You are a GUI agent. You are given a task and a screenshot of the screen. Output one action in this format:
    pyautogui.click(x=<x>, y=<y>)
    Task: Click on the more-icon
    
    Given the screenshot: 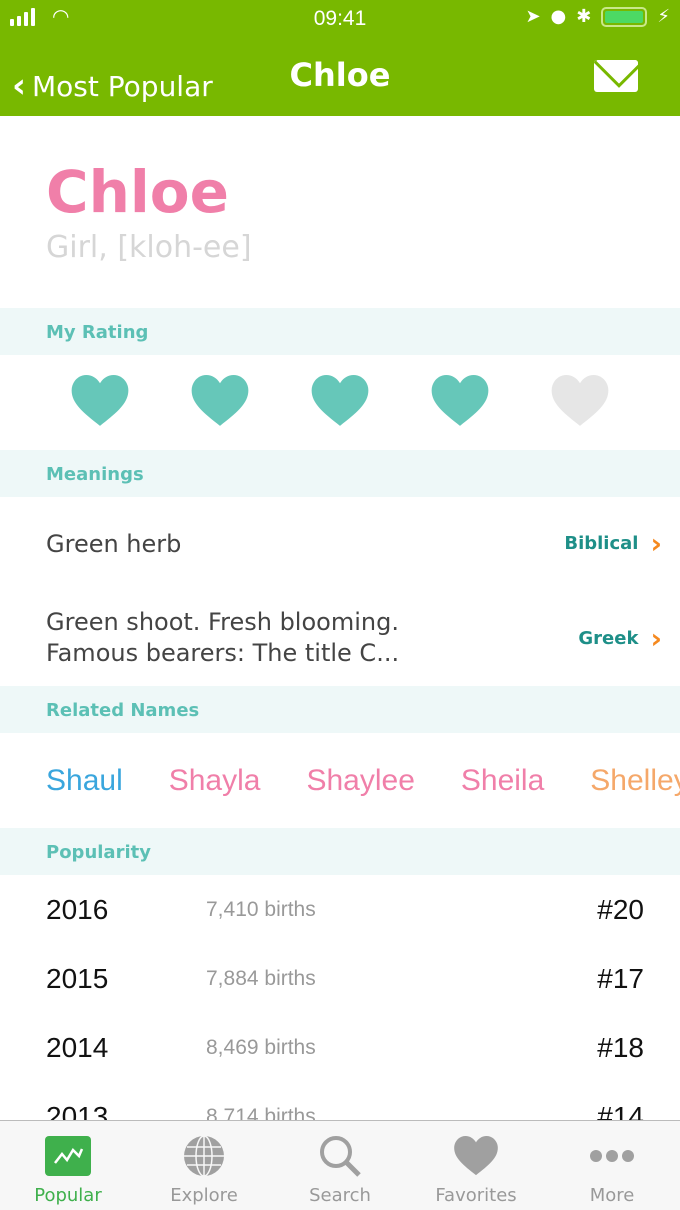 What is the action you would take?
    pyautogui.click(x=612, y=1156)
    